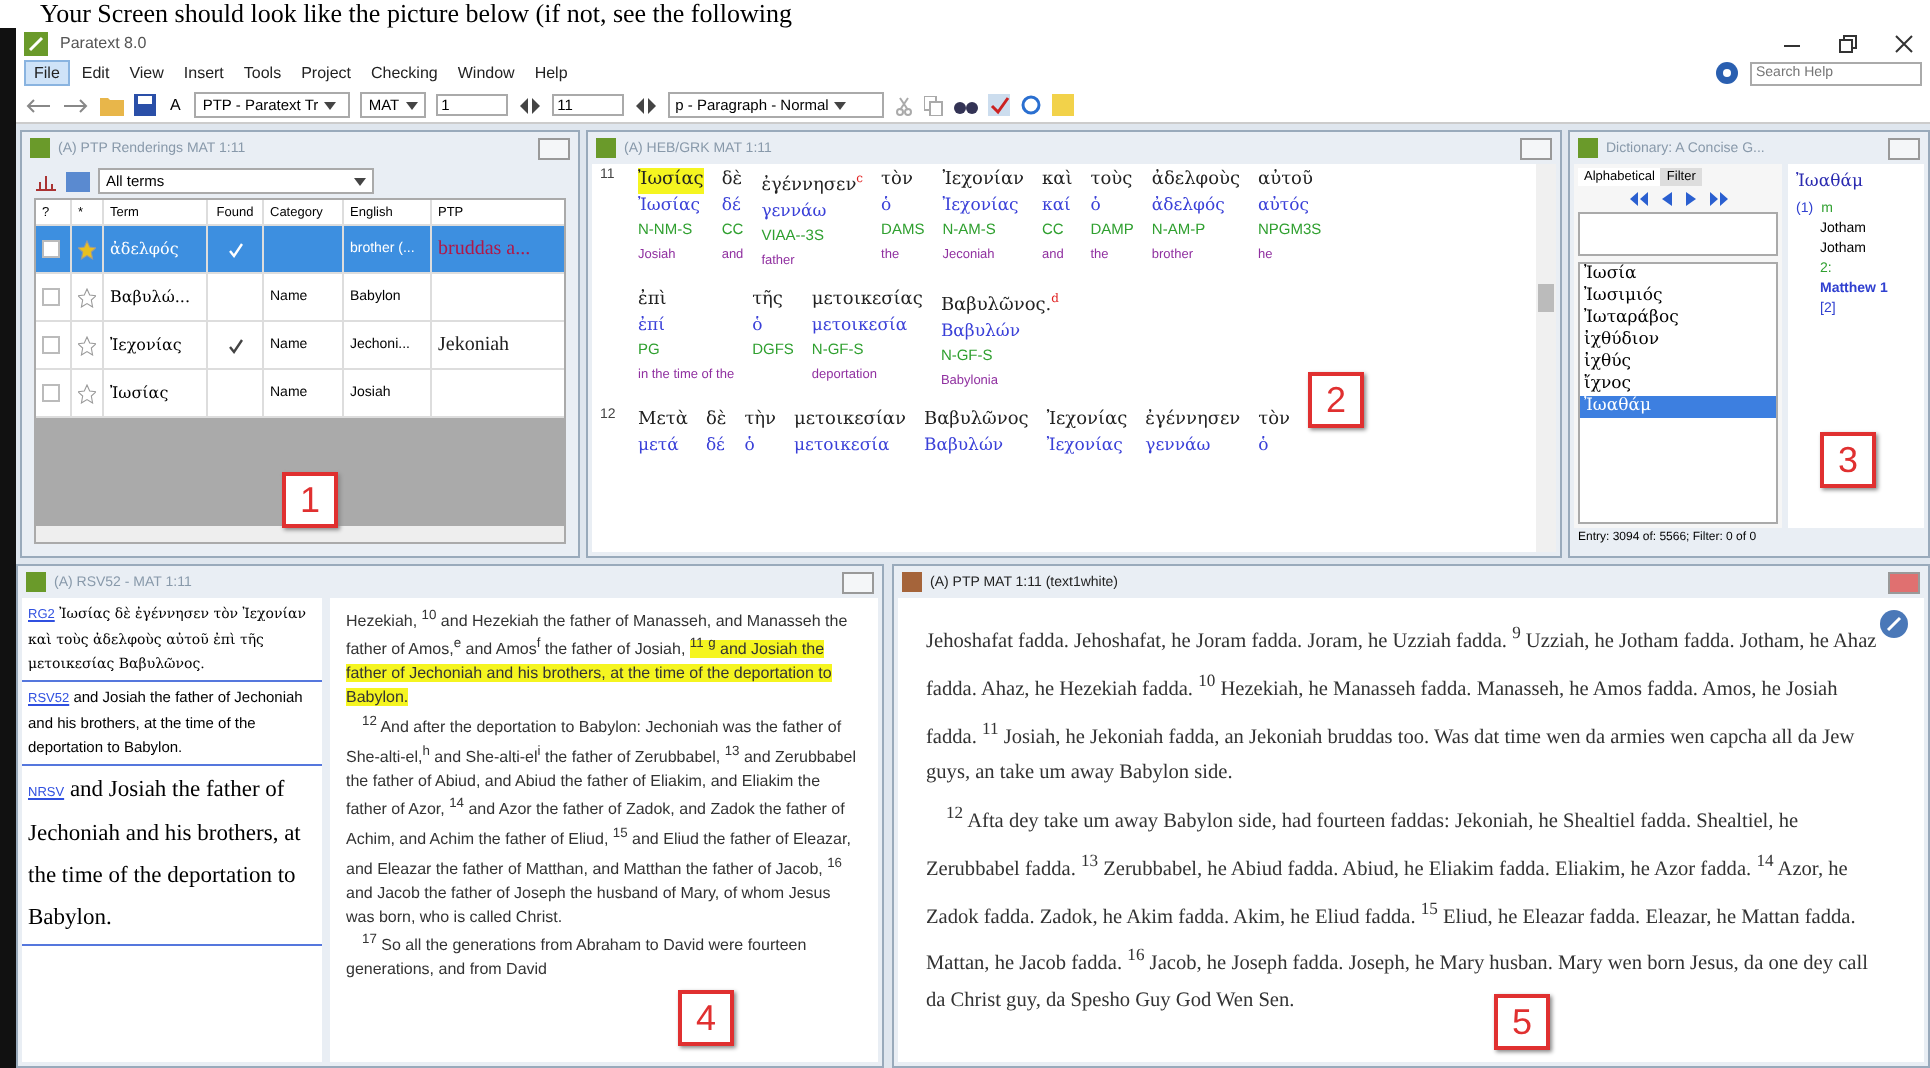 This screenshot has width=1930, height=1068. I want to click on chart-icon, so click(46, 181).